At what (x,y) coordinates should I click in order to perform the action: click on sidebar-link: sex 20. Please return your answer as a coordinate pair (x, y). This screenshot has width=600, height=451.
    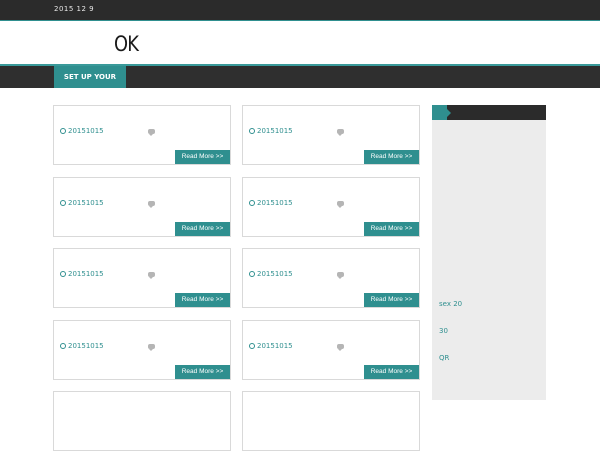
    Looking at the image, I should click on (450, 304).